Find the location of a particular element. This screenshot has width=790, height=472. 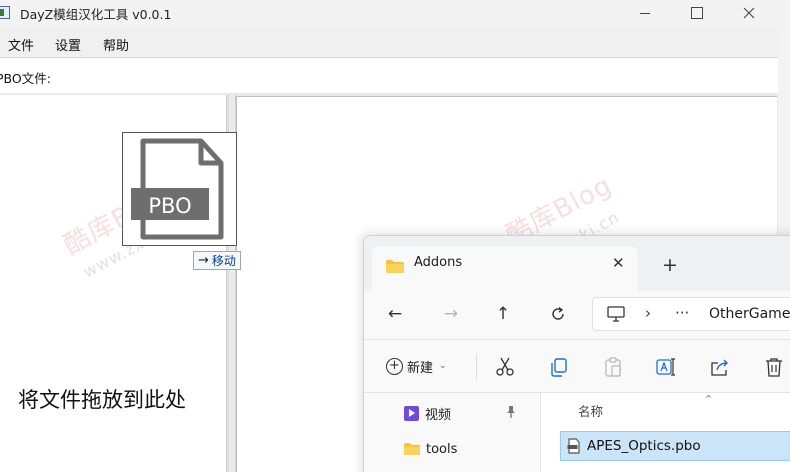

drag-preview: PBO is located at coordinates (179, 189).